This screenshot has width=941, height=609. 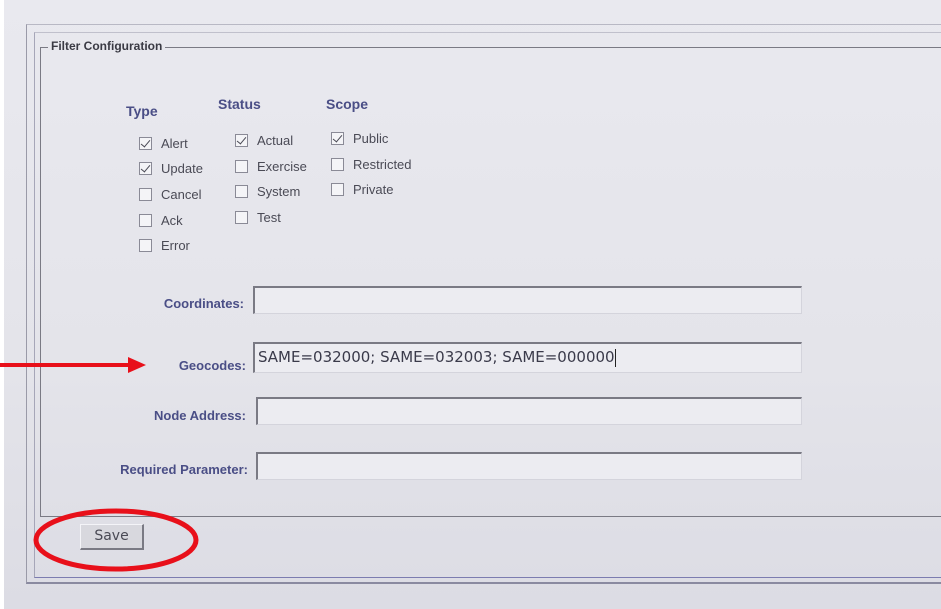 I want to click on type-ack-option: Ack, so click(x=161, y=220).